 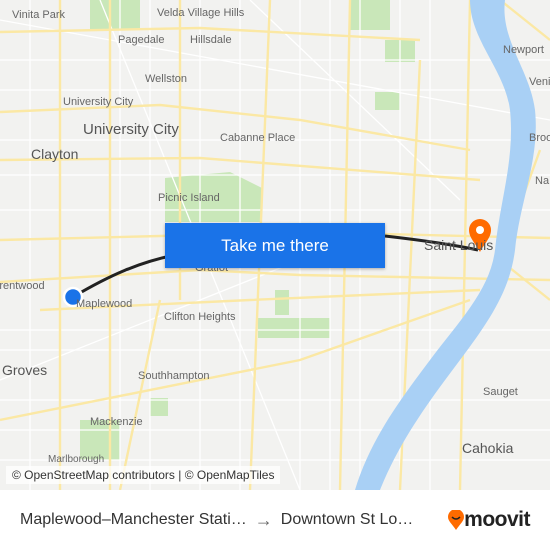 What do you see at coordinates (497, 519) in the screenshot?
I see `brand-name: moovit` at bounding box center [497, 519].